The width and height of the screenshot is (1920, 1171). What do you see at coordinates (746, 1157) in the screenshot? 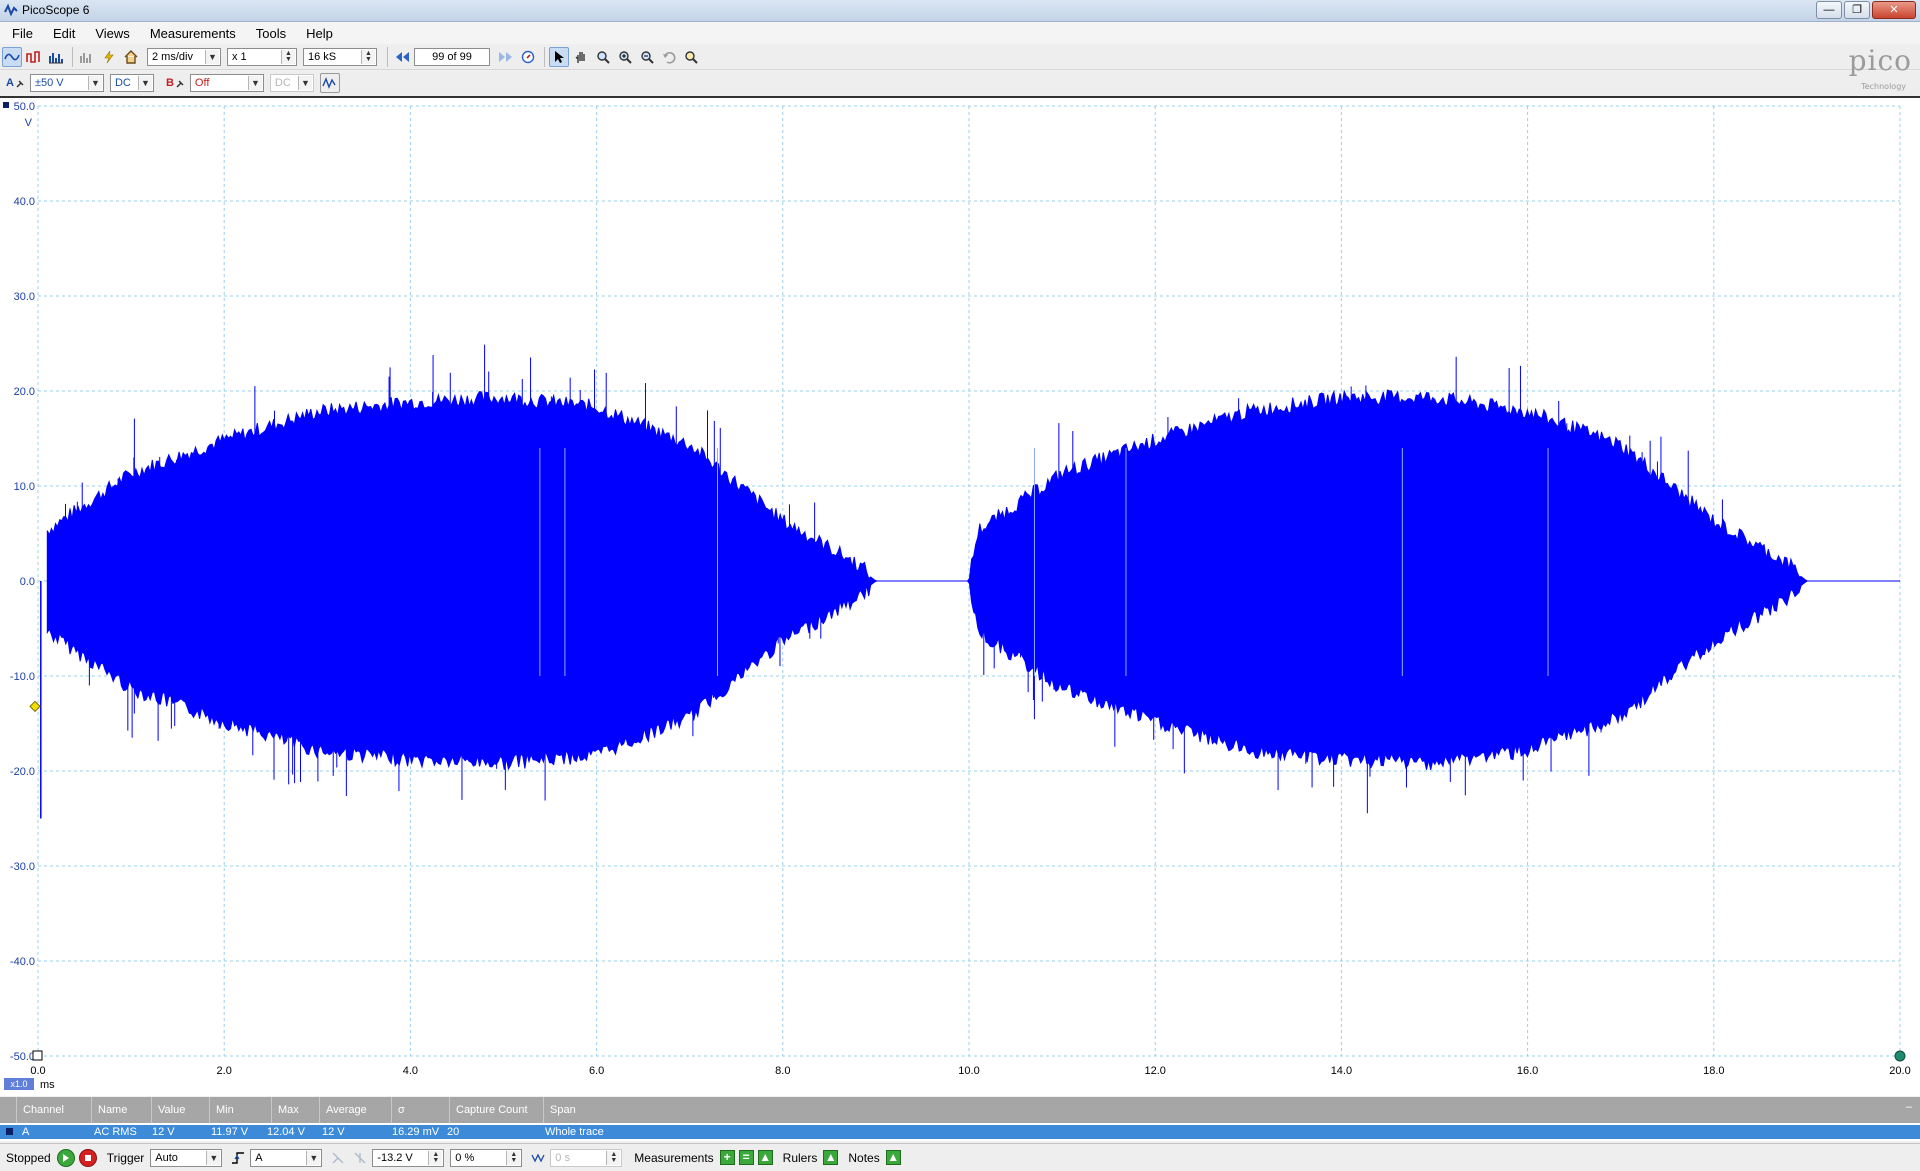
I see `edit-measurement-button: =` at bounding box center [746, 1157].